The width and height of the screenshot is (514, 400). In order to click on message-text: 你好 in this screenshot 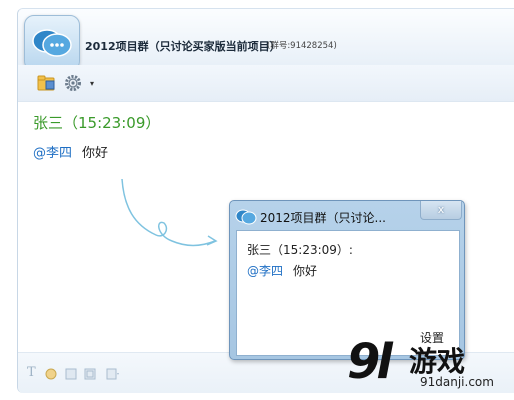, I will do `click(95, 153)`.